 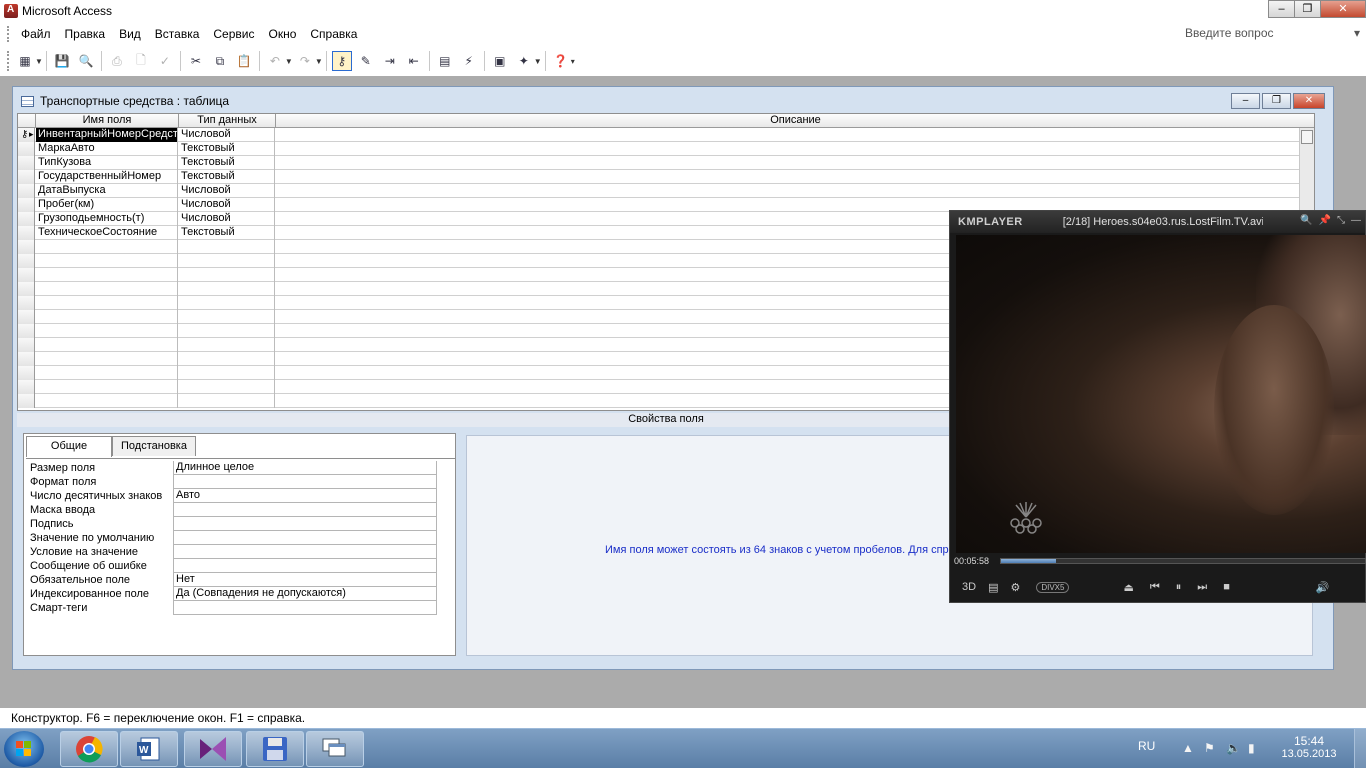 What do you see at coordinates (500, 61) in the screenshot?
I see `database-window-icon: ▣` at bounding box center [500, 61].